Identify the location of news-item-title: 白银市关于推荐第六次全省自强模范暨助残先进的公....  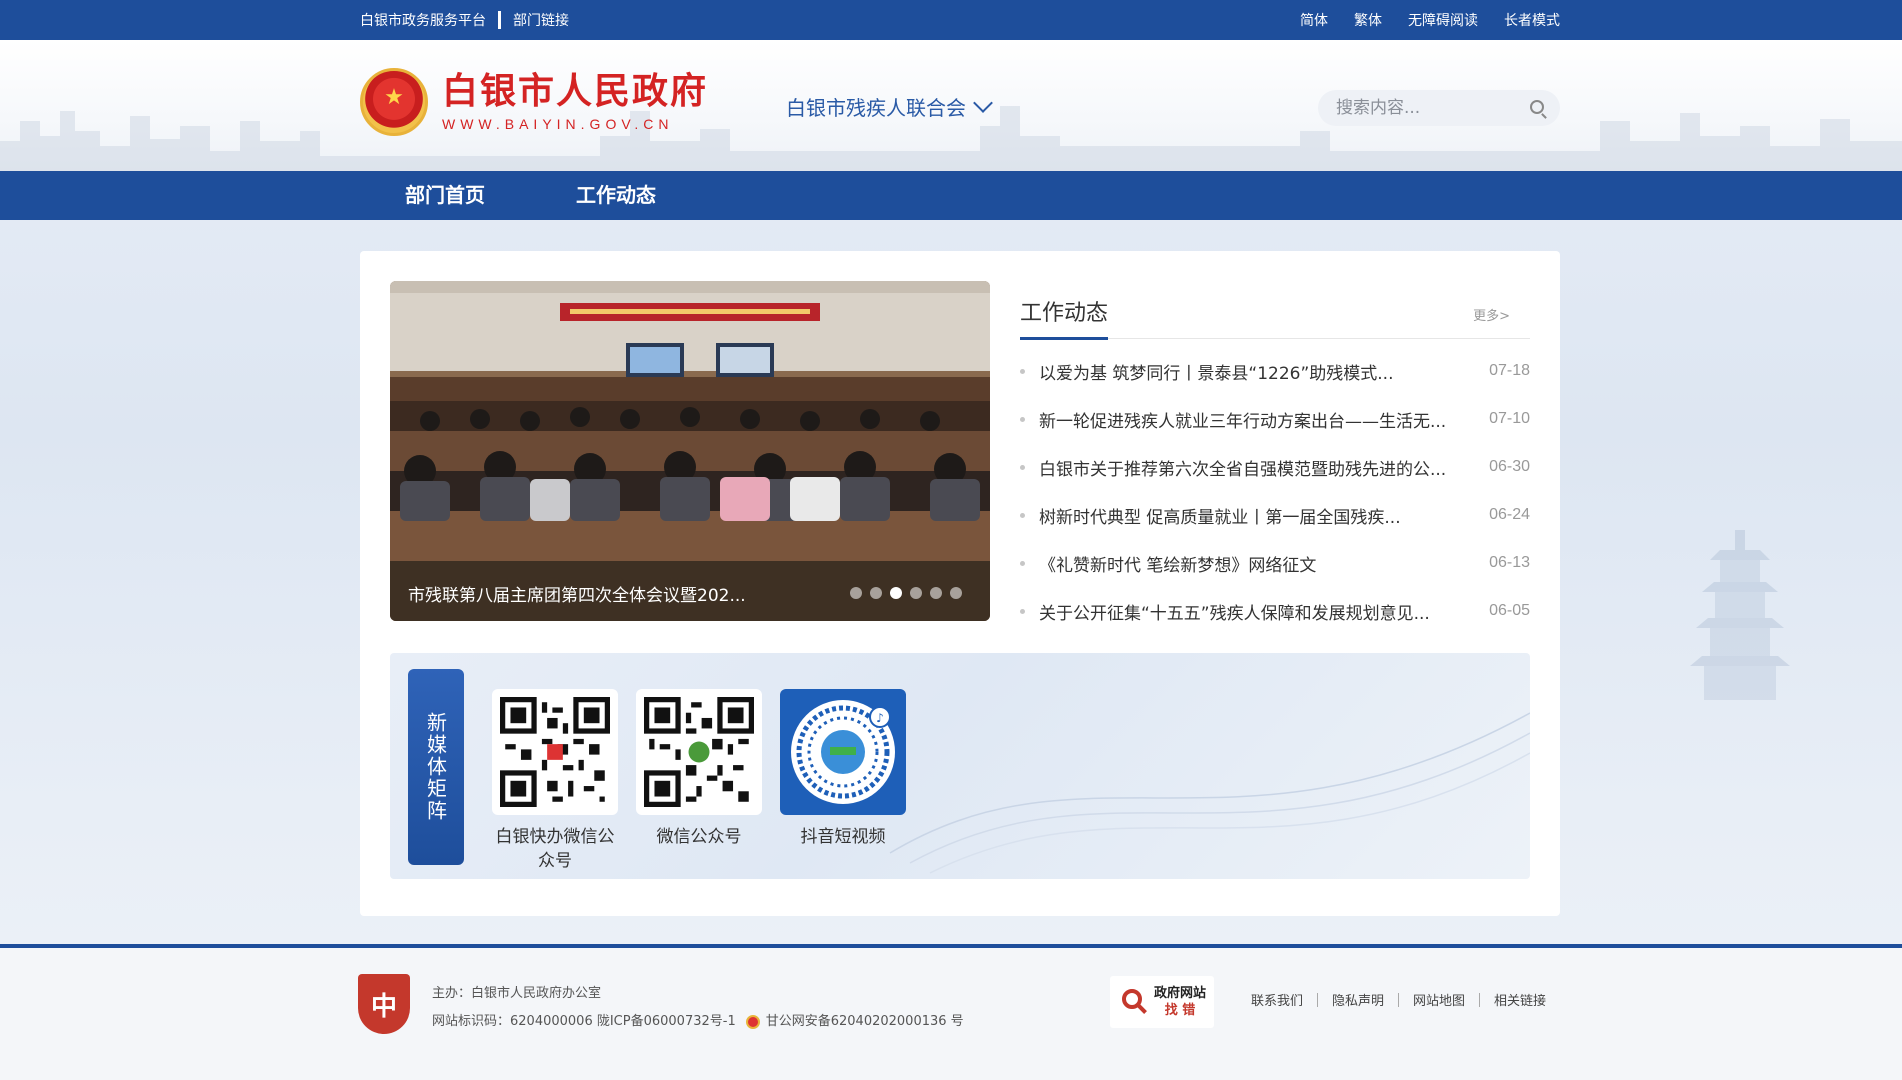
(1259, 467).